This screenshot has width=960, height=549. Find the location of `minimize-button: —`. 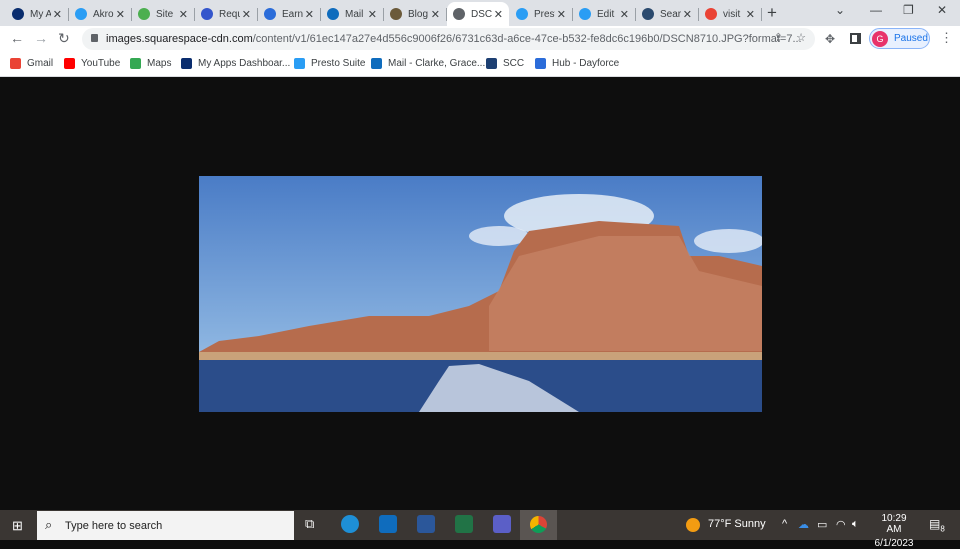

minimize-button: — is located at coordinates (876, 10).